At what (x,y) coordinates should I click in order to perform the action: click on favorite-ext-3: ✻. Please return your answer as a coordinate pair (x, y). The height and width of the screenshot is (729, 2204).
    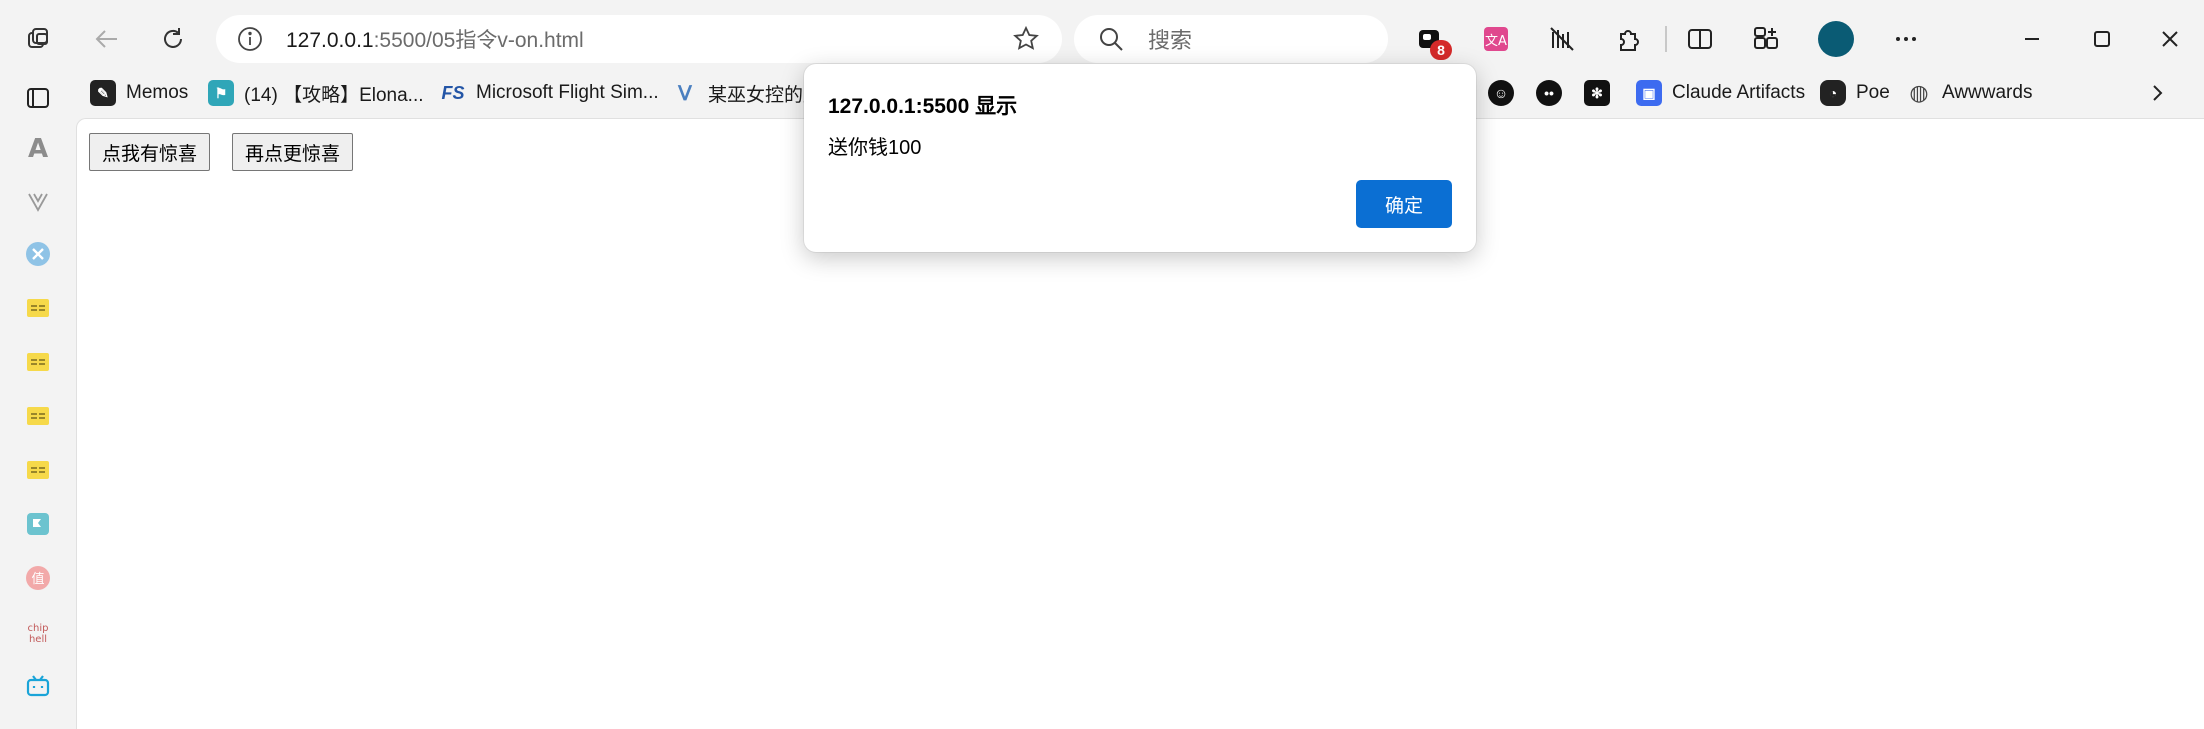
    Looking at the image, I should click on (1602, 93).